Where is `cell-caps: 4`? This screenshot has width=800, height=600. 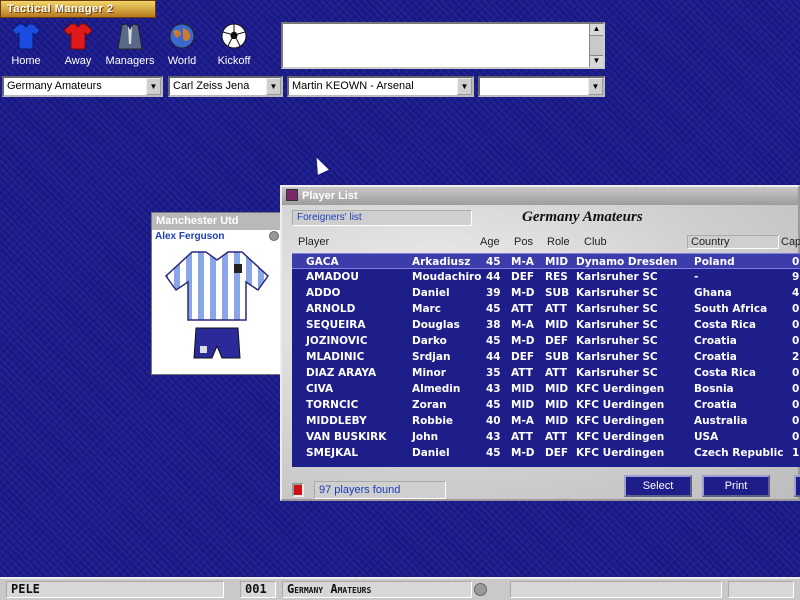
cell-caps: 4 is located at coordinates (796, 293).